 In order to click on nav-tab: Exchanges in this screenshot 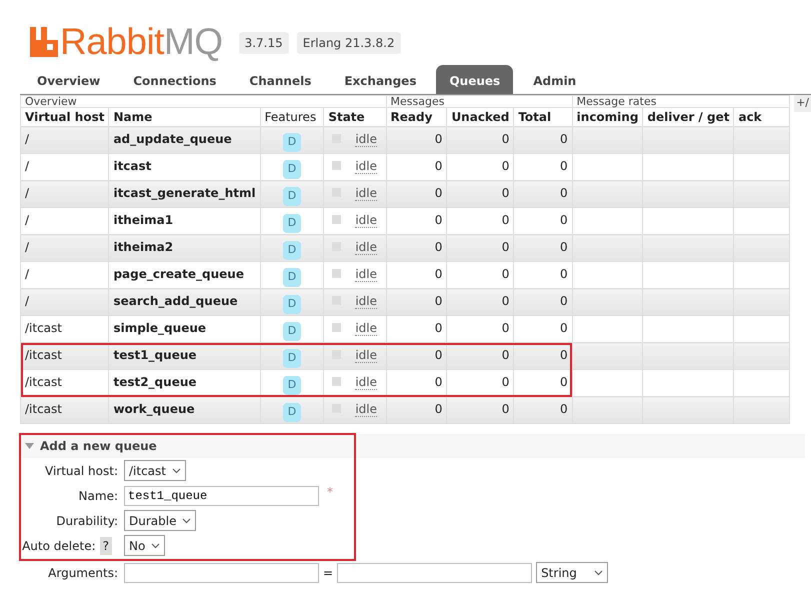, I will do `click(380, 79)`.